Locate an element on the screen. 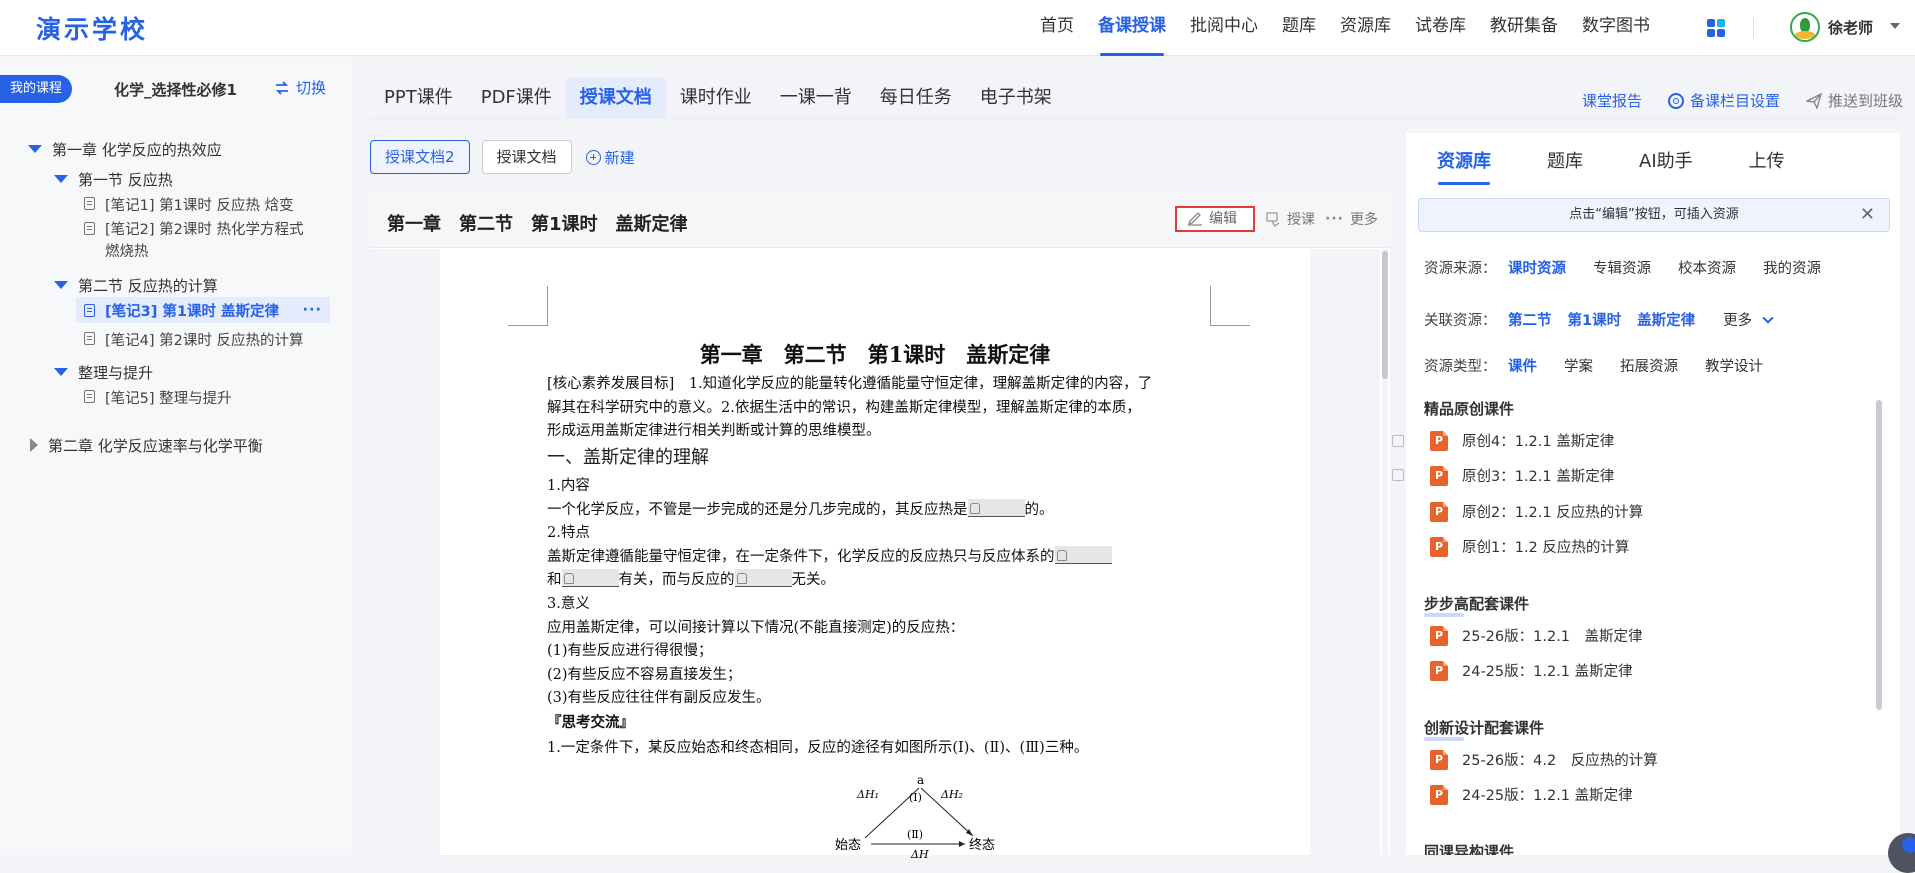 The width and height of the screenshot is (1915, 873). nav-question-bank: 题库 is located at coordinates (1299, 28).